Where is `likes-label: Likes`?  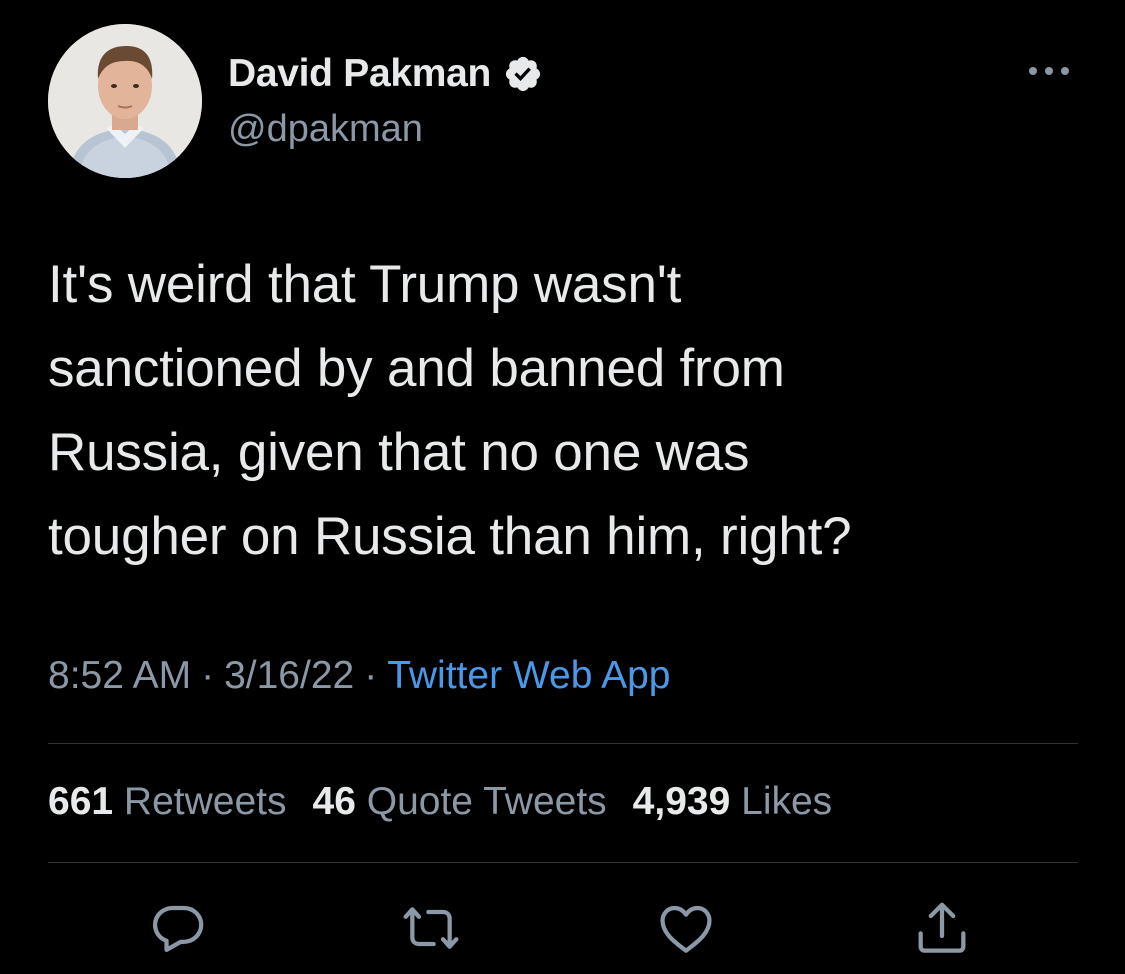
likes-label: Likes is located at coordinates (787, 801).